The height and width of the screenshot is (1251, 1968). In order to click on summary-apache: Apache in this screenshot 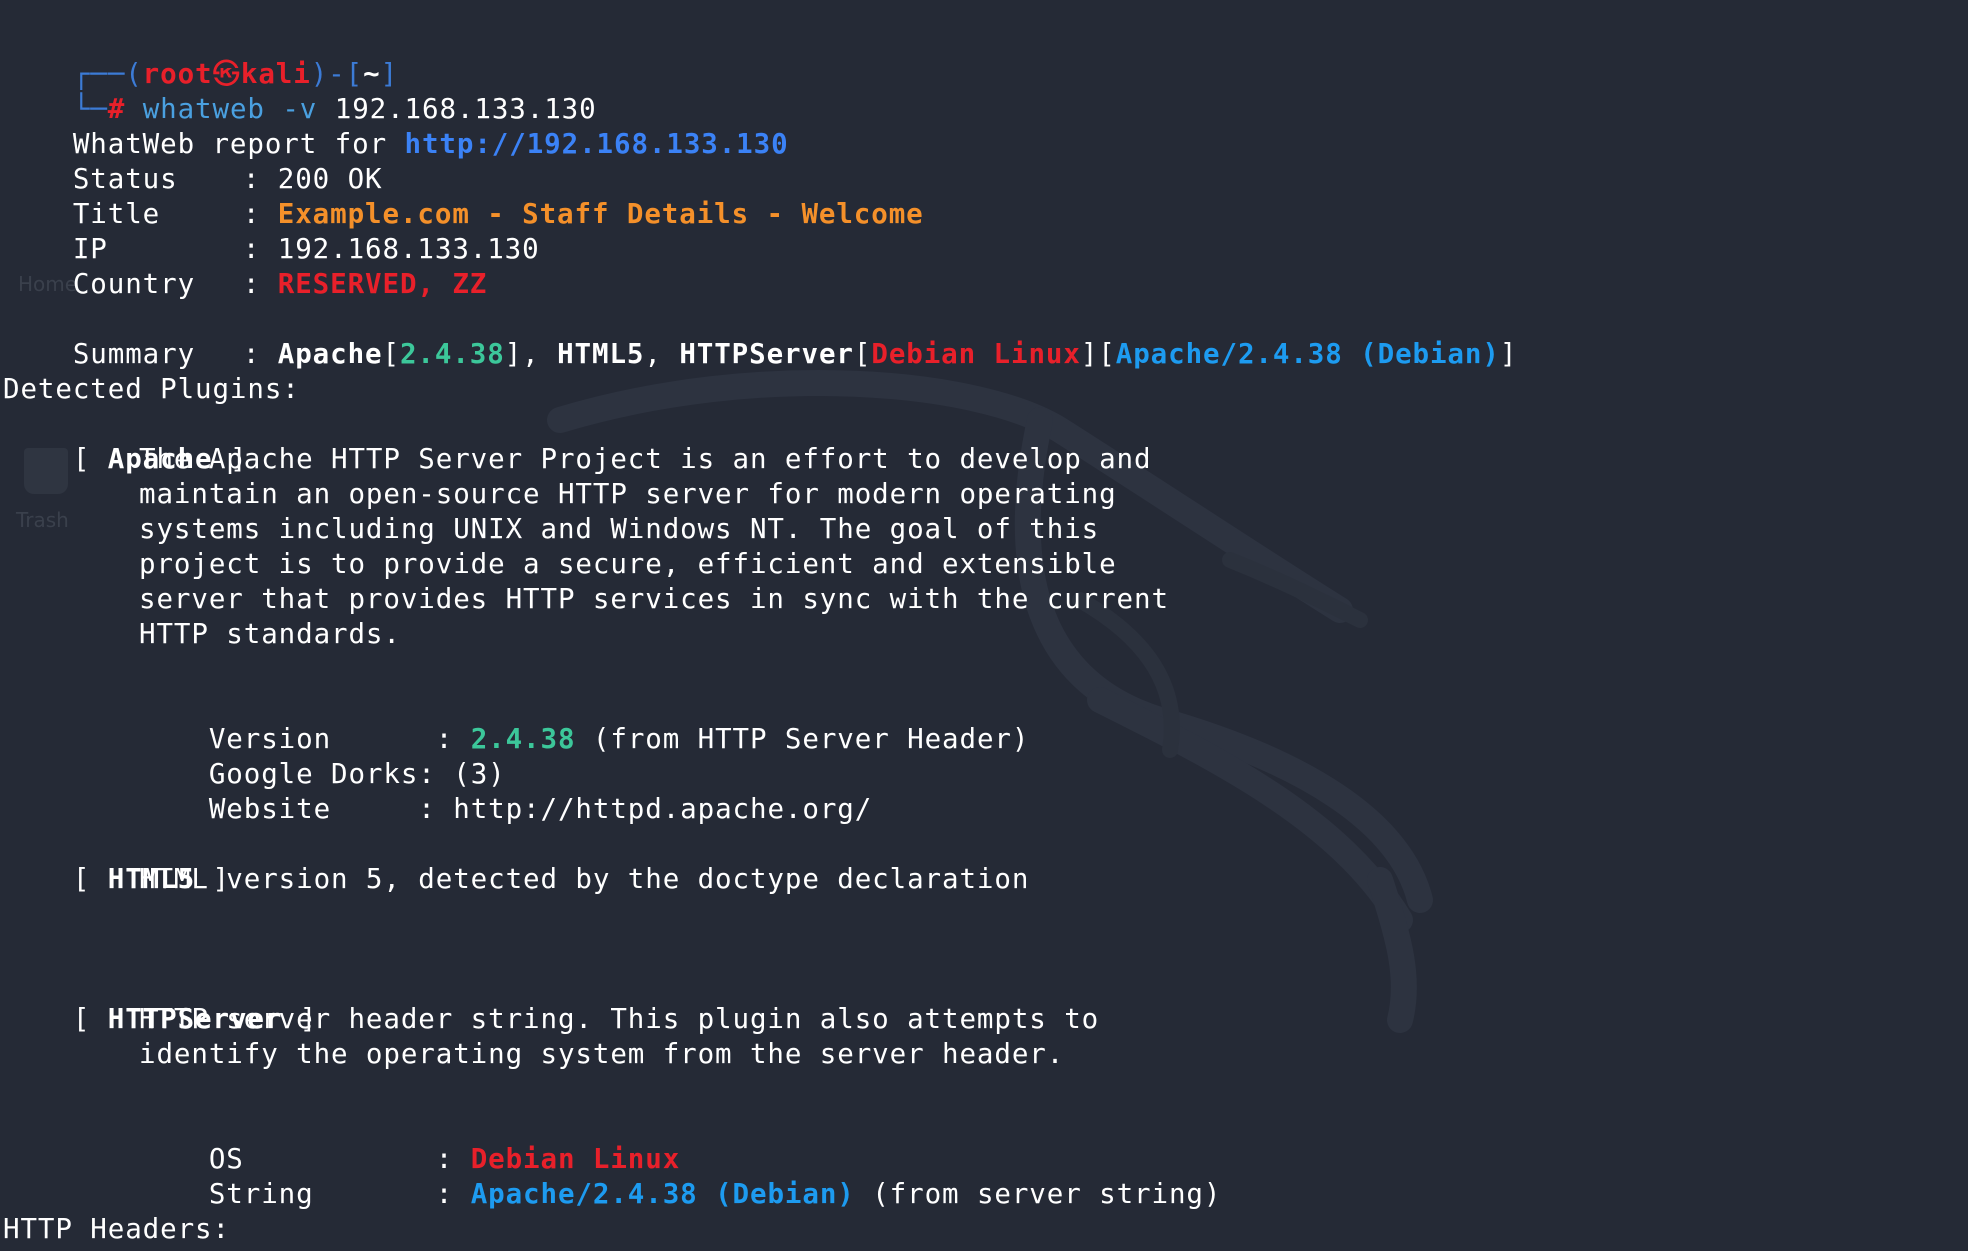, I will do `click(330, 354)`.